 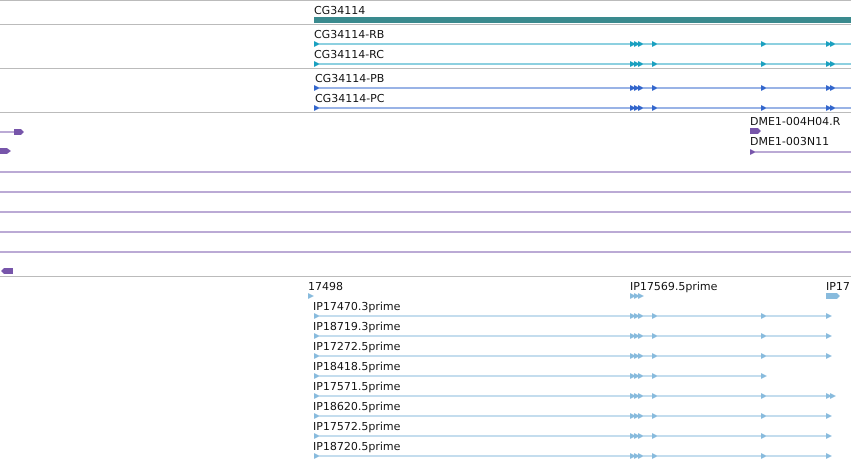 I want to click on feature-label: CG34114-RC, so click(x=349, y=54).